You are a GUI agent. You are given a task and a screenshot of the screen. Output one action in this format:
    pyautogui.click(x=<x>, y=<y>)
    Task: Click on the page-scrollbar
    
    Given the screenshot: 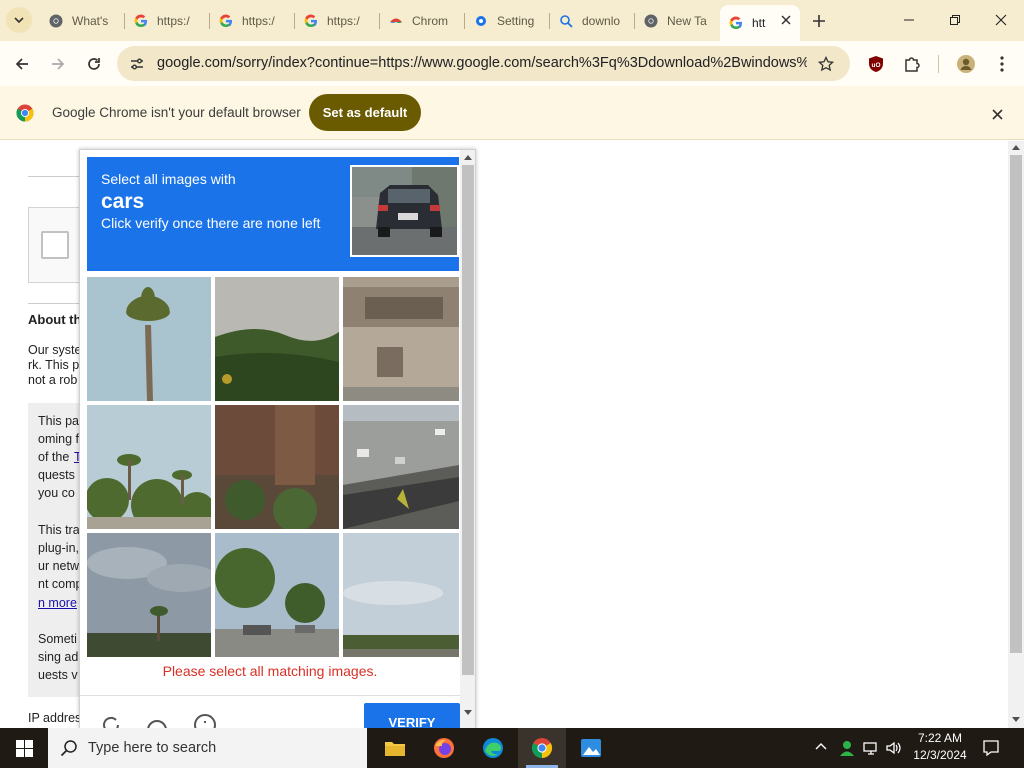 What is the action you would take?
    pyautogui.click(x=1016, y=434)
    